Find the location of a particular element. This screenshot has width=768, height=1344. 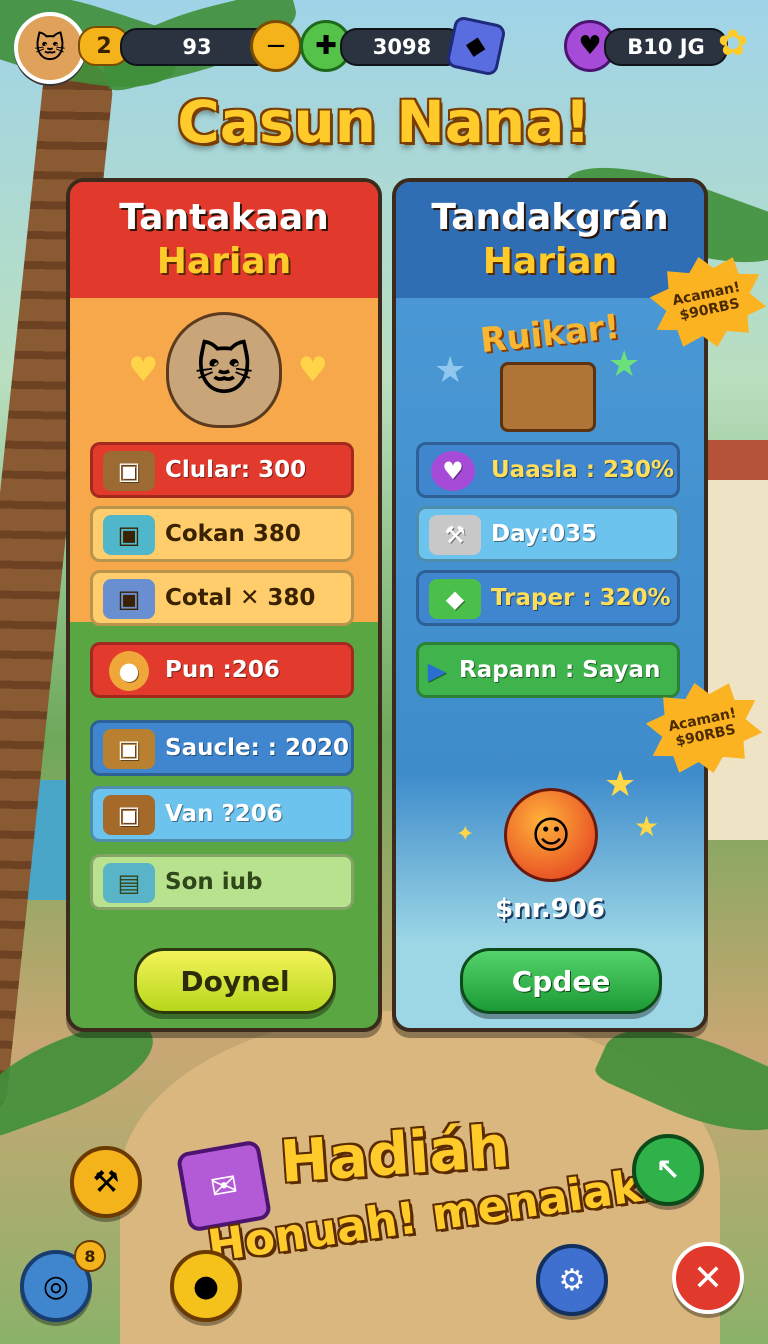

right-panel-hero: ★ Ruikar! ★ is located at coordinates (550, 370).